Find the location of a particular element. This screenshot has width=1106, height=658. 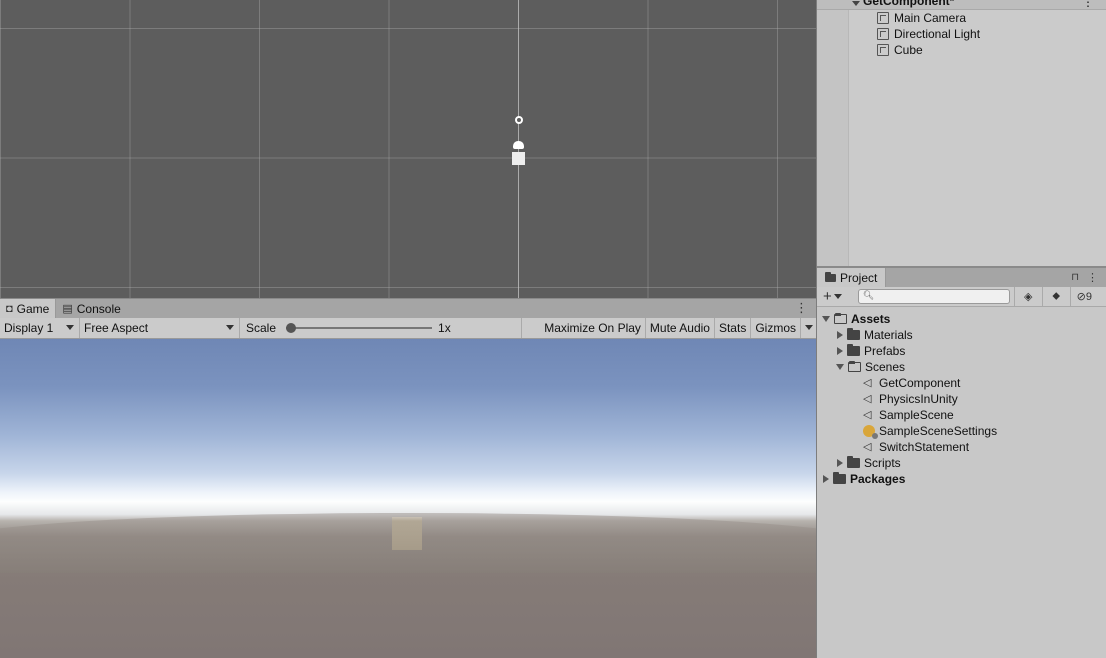

filter-by-type-button: ◈ is located at coordinates (1027, 296).